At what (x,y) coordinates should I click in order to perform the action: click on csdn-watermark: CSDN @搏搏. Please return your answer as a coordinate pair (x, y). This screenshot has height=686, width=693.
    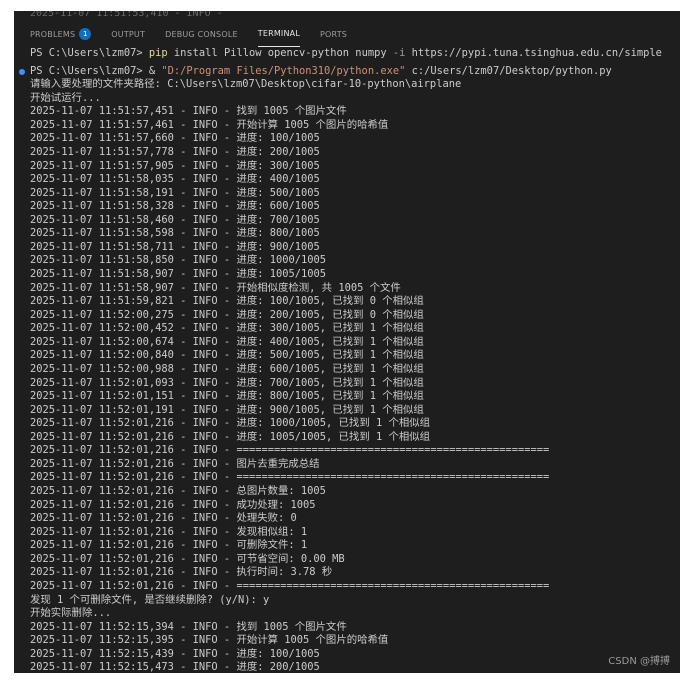
    Looking at the image, I should click on (639, 661).